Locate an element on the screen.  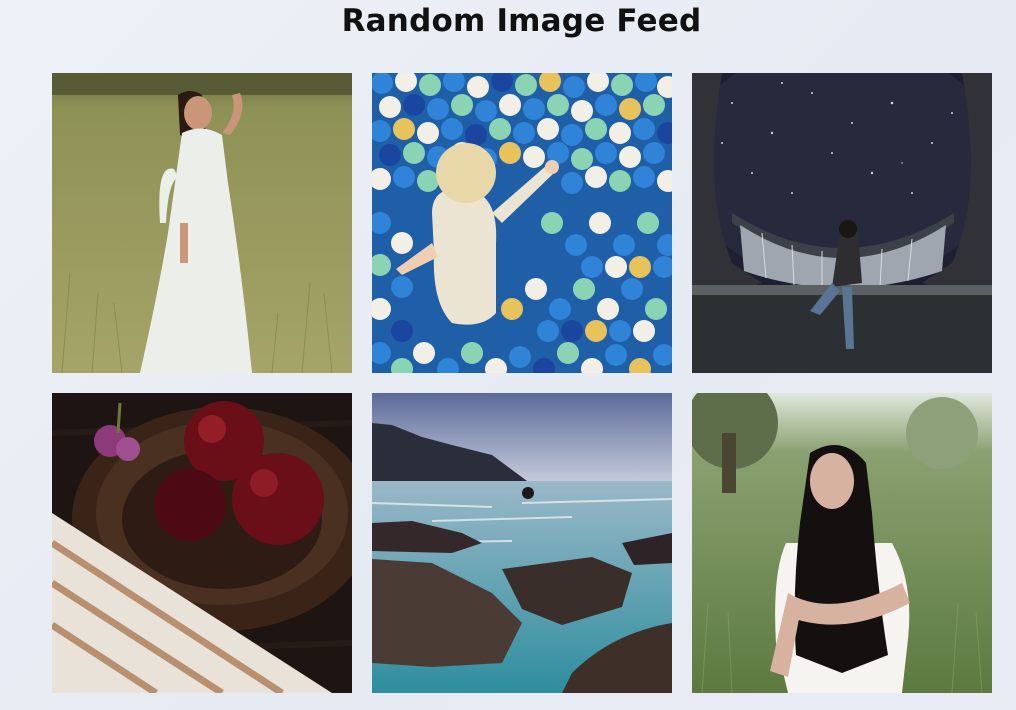
rocky-coast-photo is located at coordinates (522, 543).